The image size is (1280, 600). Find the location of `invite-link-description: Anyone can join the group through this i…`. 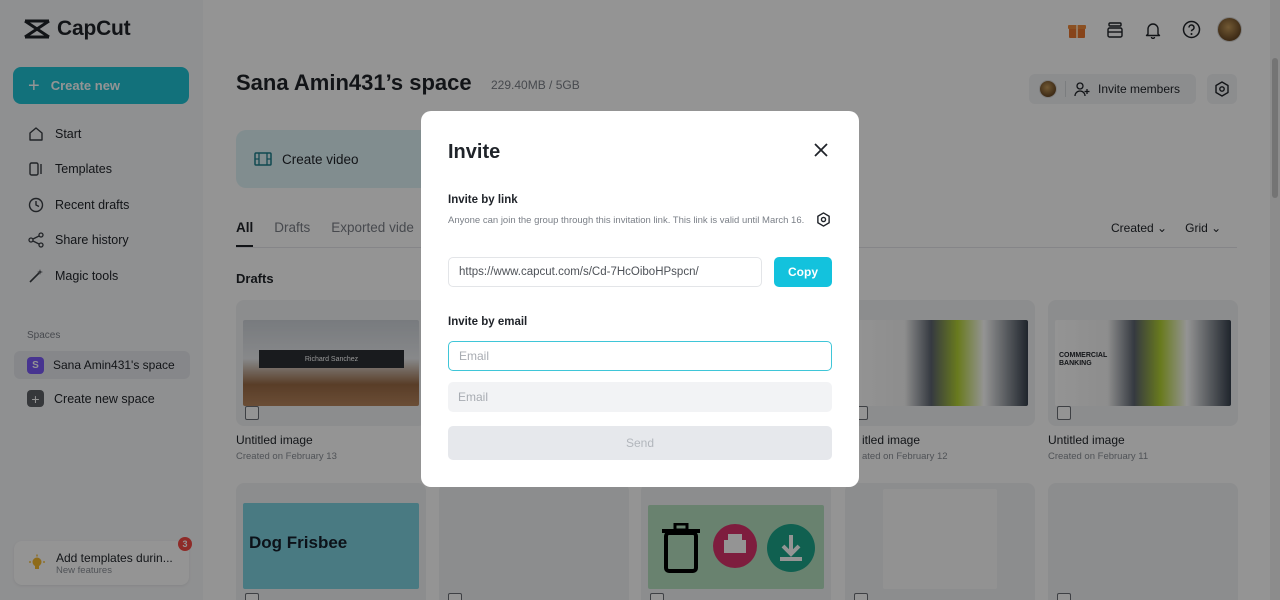

invite-link-description: Anyone can join the group through this i… is located at coordinates (626, 220).